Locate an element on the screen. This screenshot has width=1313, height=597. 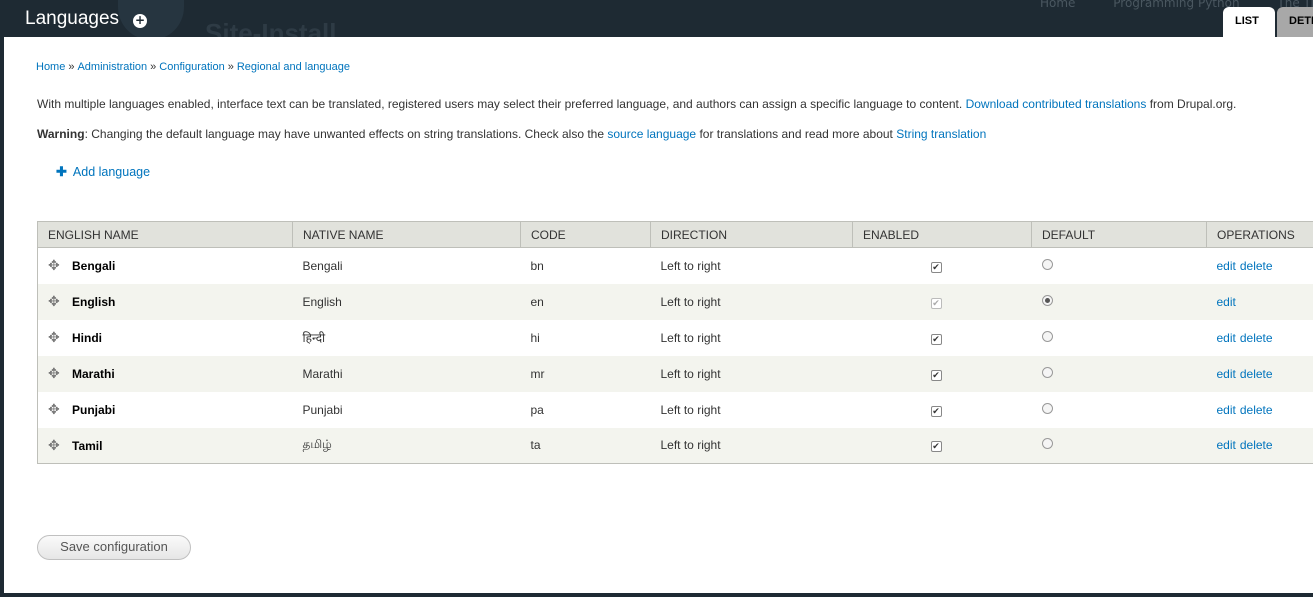
string-translation-link: String translation is located at coordinates (941, 134).